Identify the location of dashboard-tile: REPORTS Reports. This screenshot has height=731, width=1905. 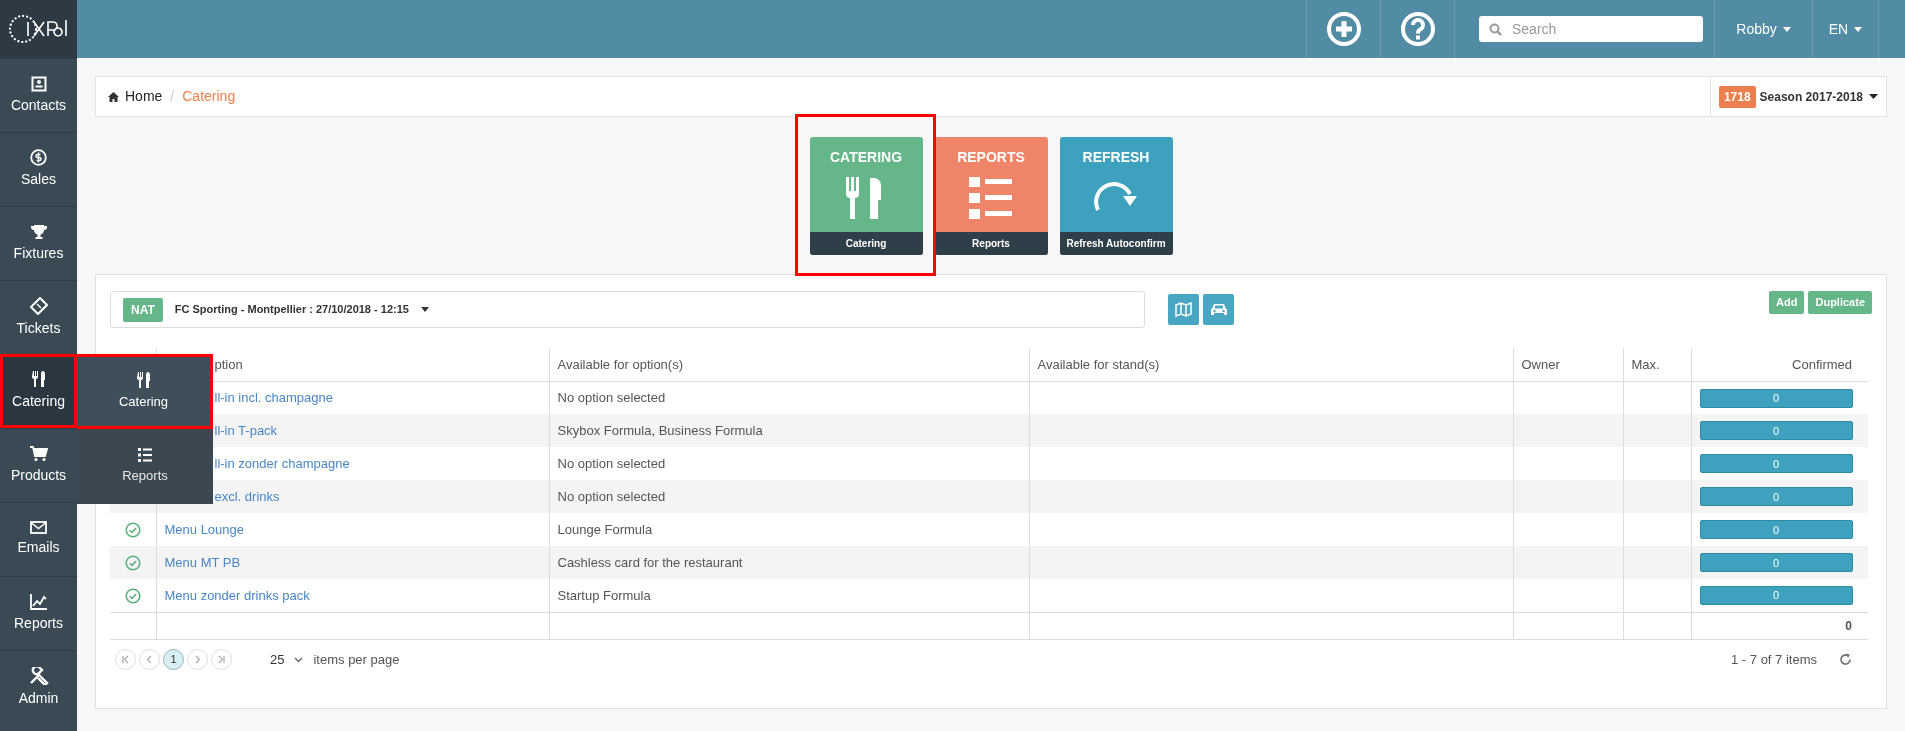
(991, 195).